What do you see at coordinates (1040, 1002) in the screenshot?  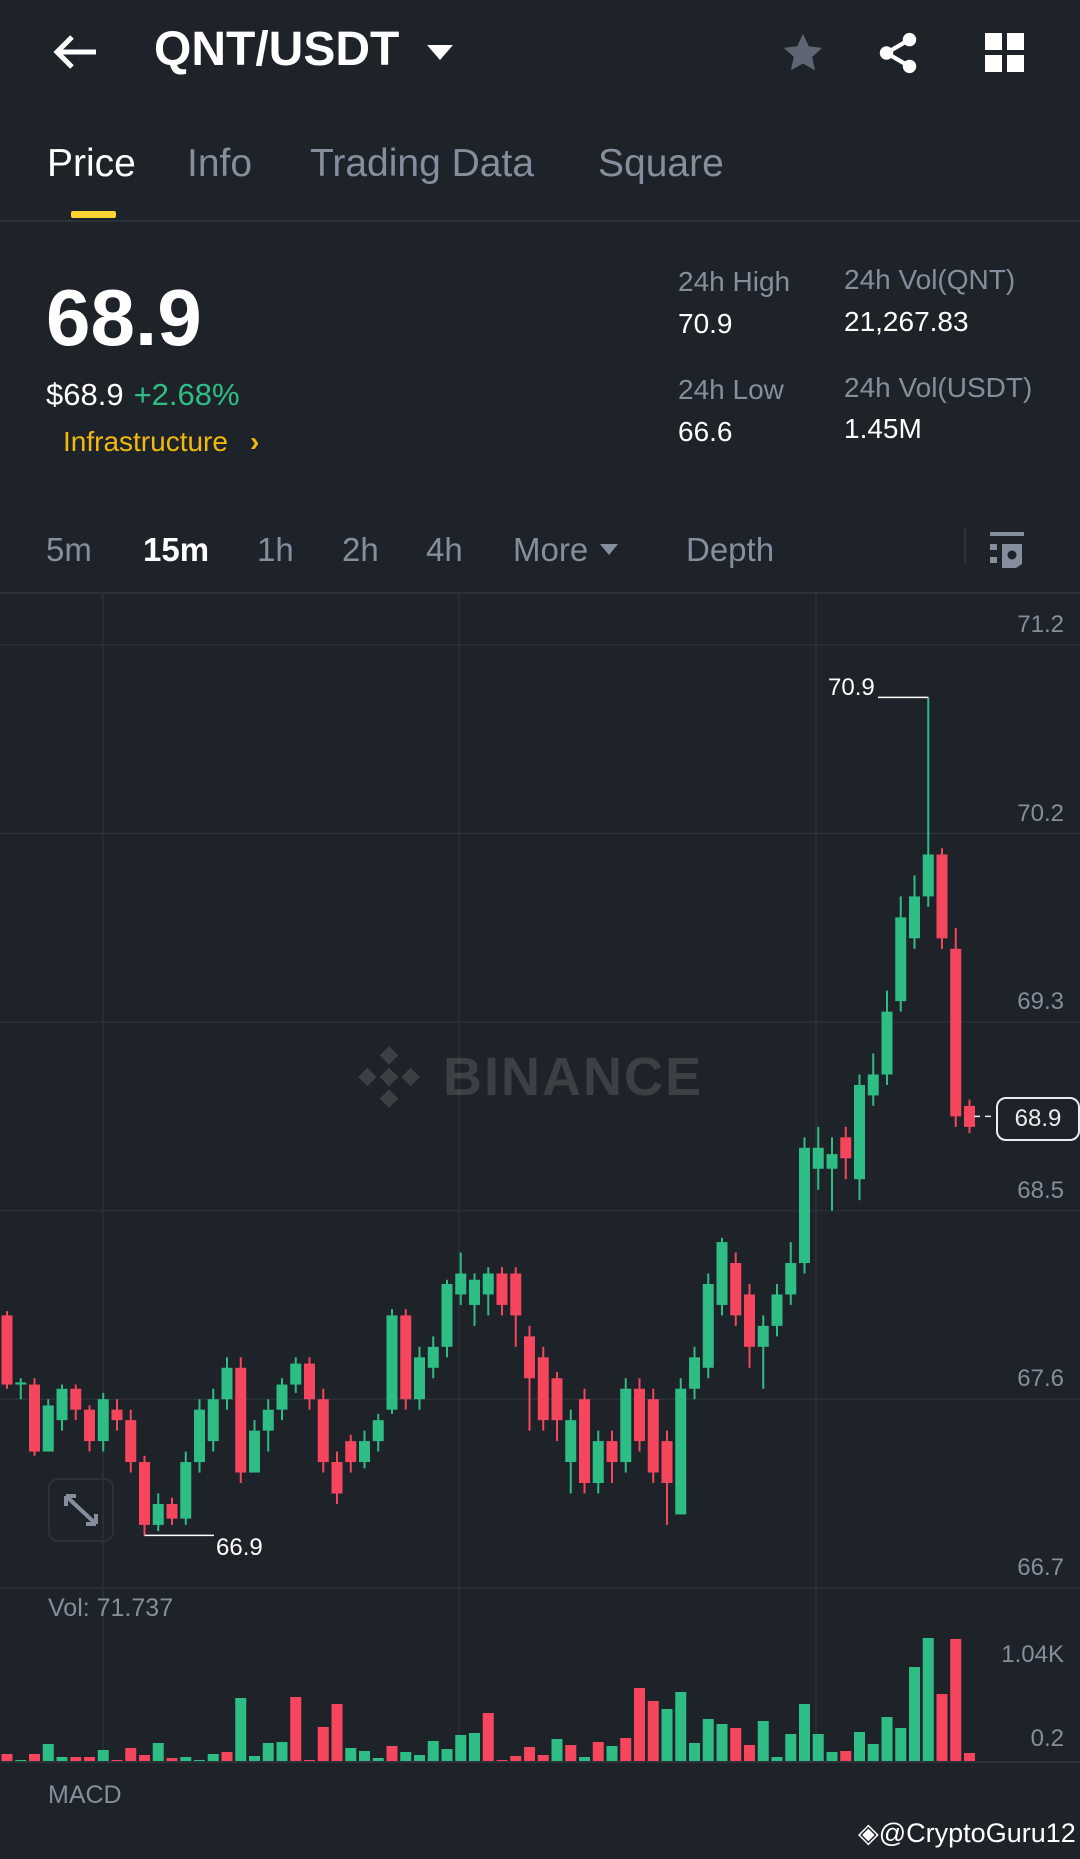 I see `y-axis-tick: 69.3` at bounding box center [1040, 1002].